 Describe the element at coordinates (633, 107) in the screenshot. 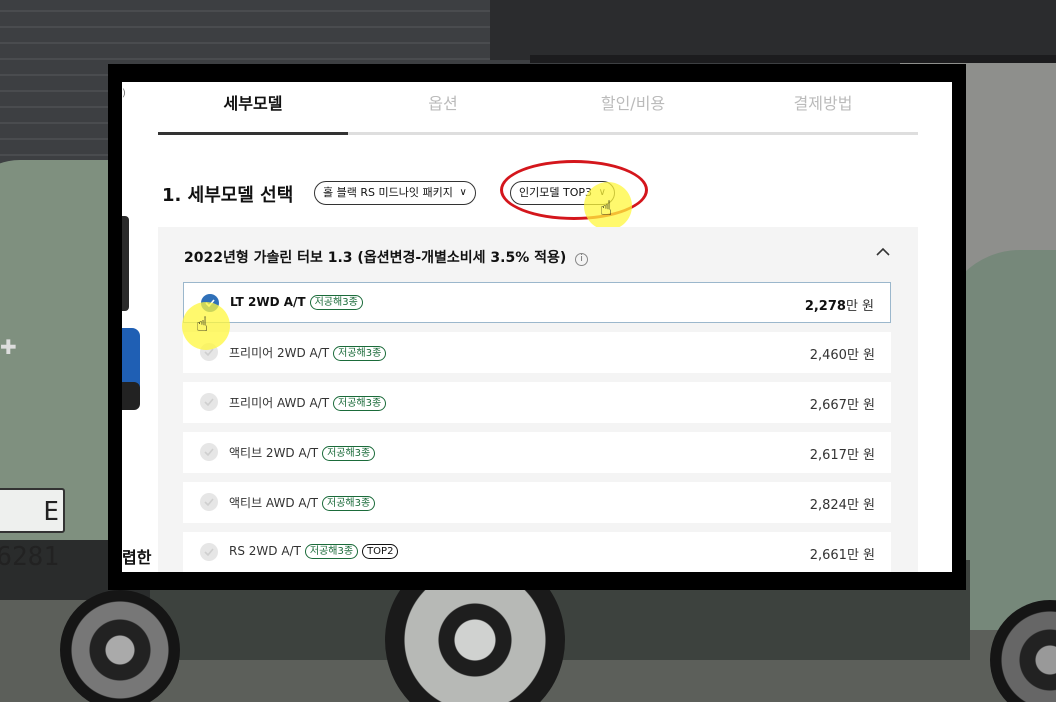

I see `tab-discount-cost: 할인/비용` at that location.